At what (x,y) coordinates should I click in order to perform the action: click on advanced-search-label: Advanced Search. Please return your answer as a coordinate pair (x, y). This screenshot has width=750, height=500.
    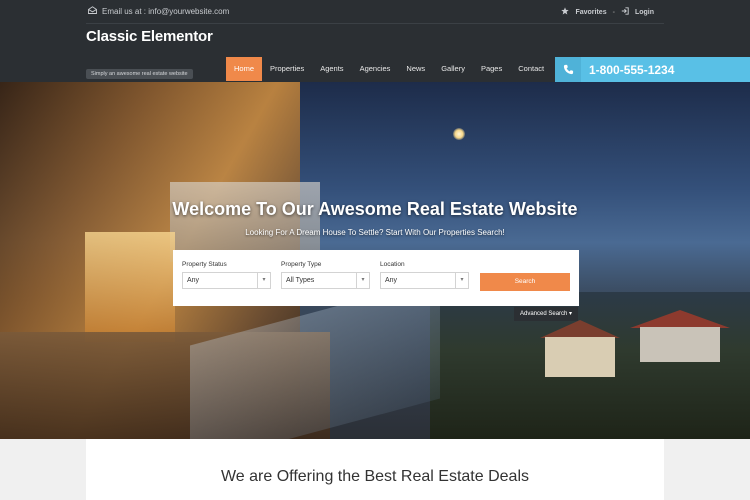
    Looking at the image, I should click on (544, 314).